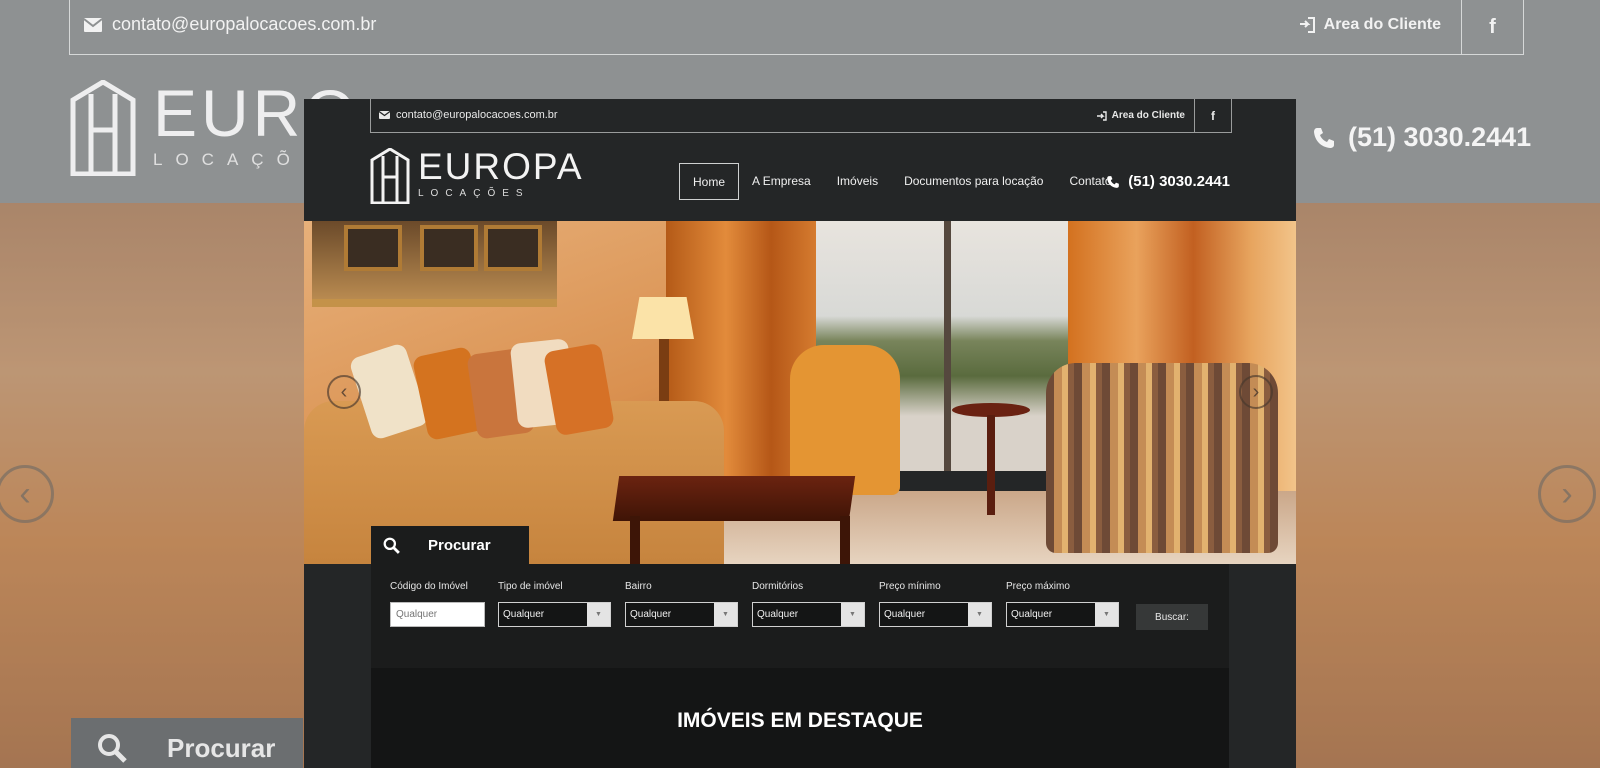  Describe the element at coordinates (1212, 115) in the screenshot. I see `facebook-icon: f` at that location.